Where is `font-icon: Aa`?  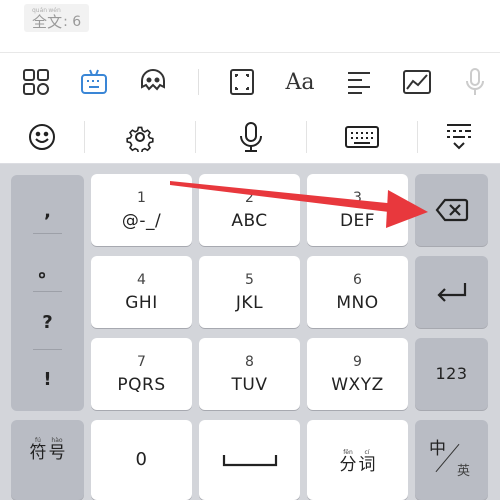 font-icon: Aa is located at coordinates (300, 82).